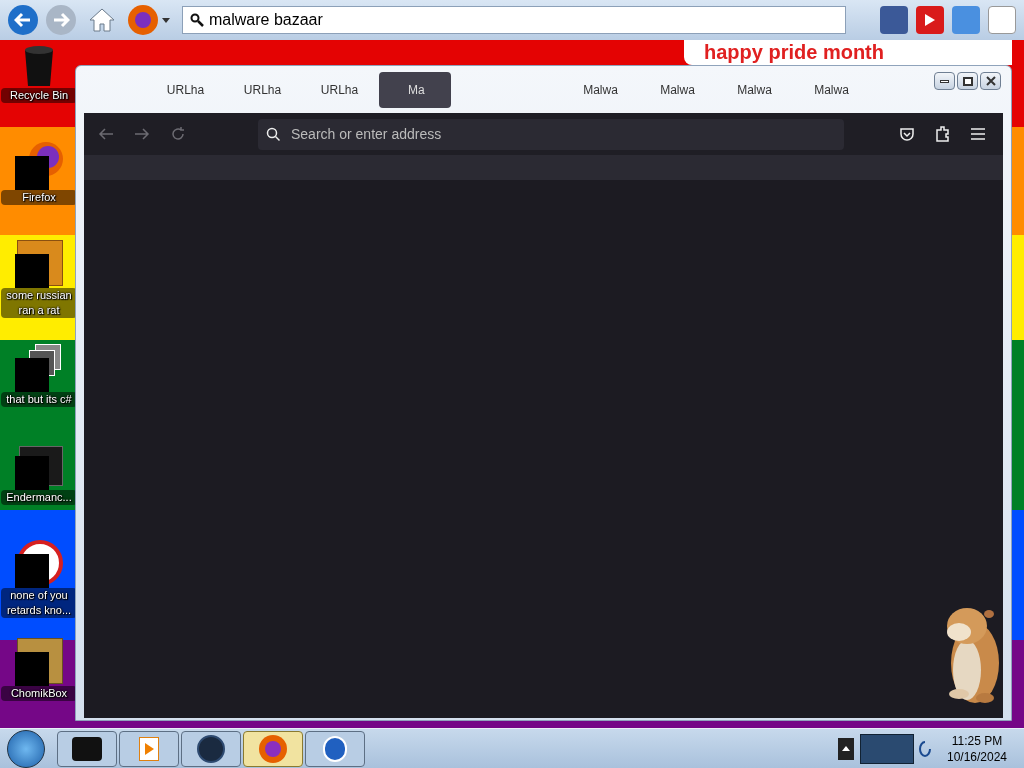 The height and width of the screenshot is (768, 1024). I want to click on clock-date: 10/16/2024, so click(977, 756).